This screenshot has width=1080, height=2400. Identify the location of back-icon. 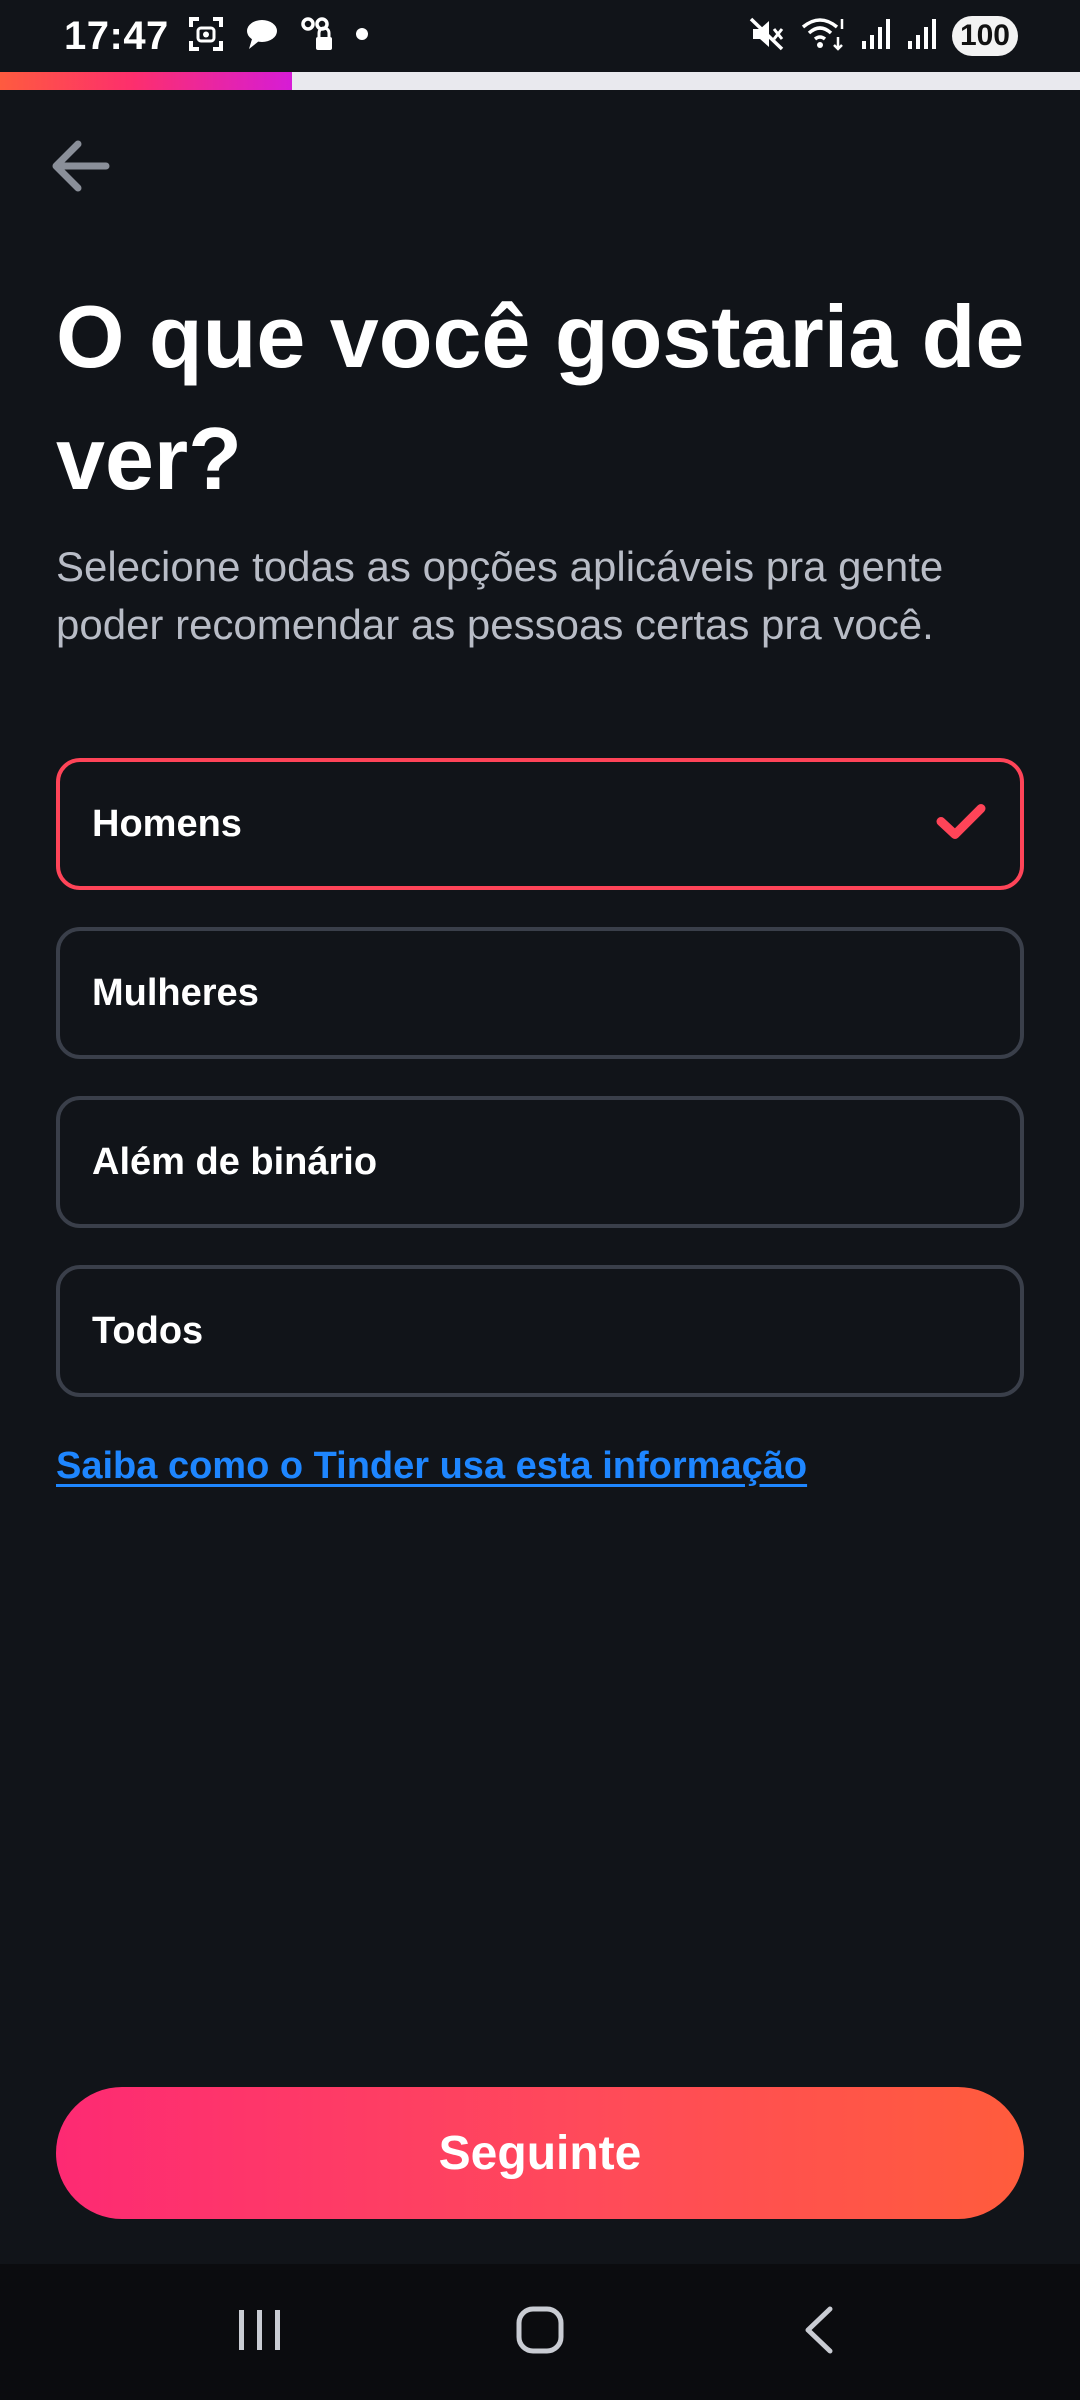
(820, 2332).